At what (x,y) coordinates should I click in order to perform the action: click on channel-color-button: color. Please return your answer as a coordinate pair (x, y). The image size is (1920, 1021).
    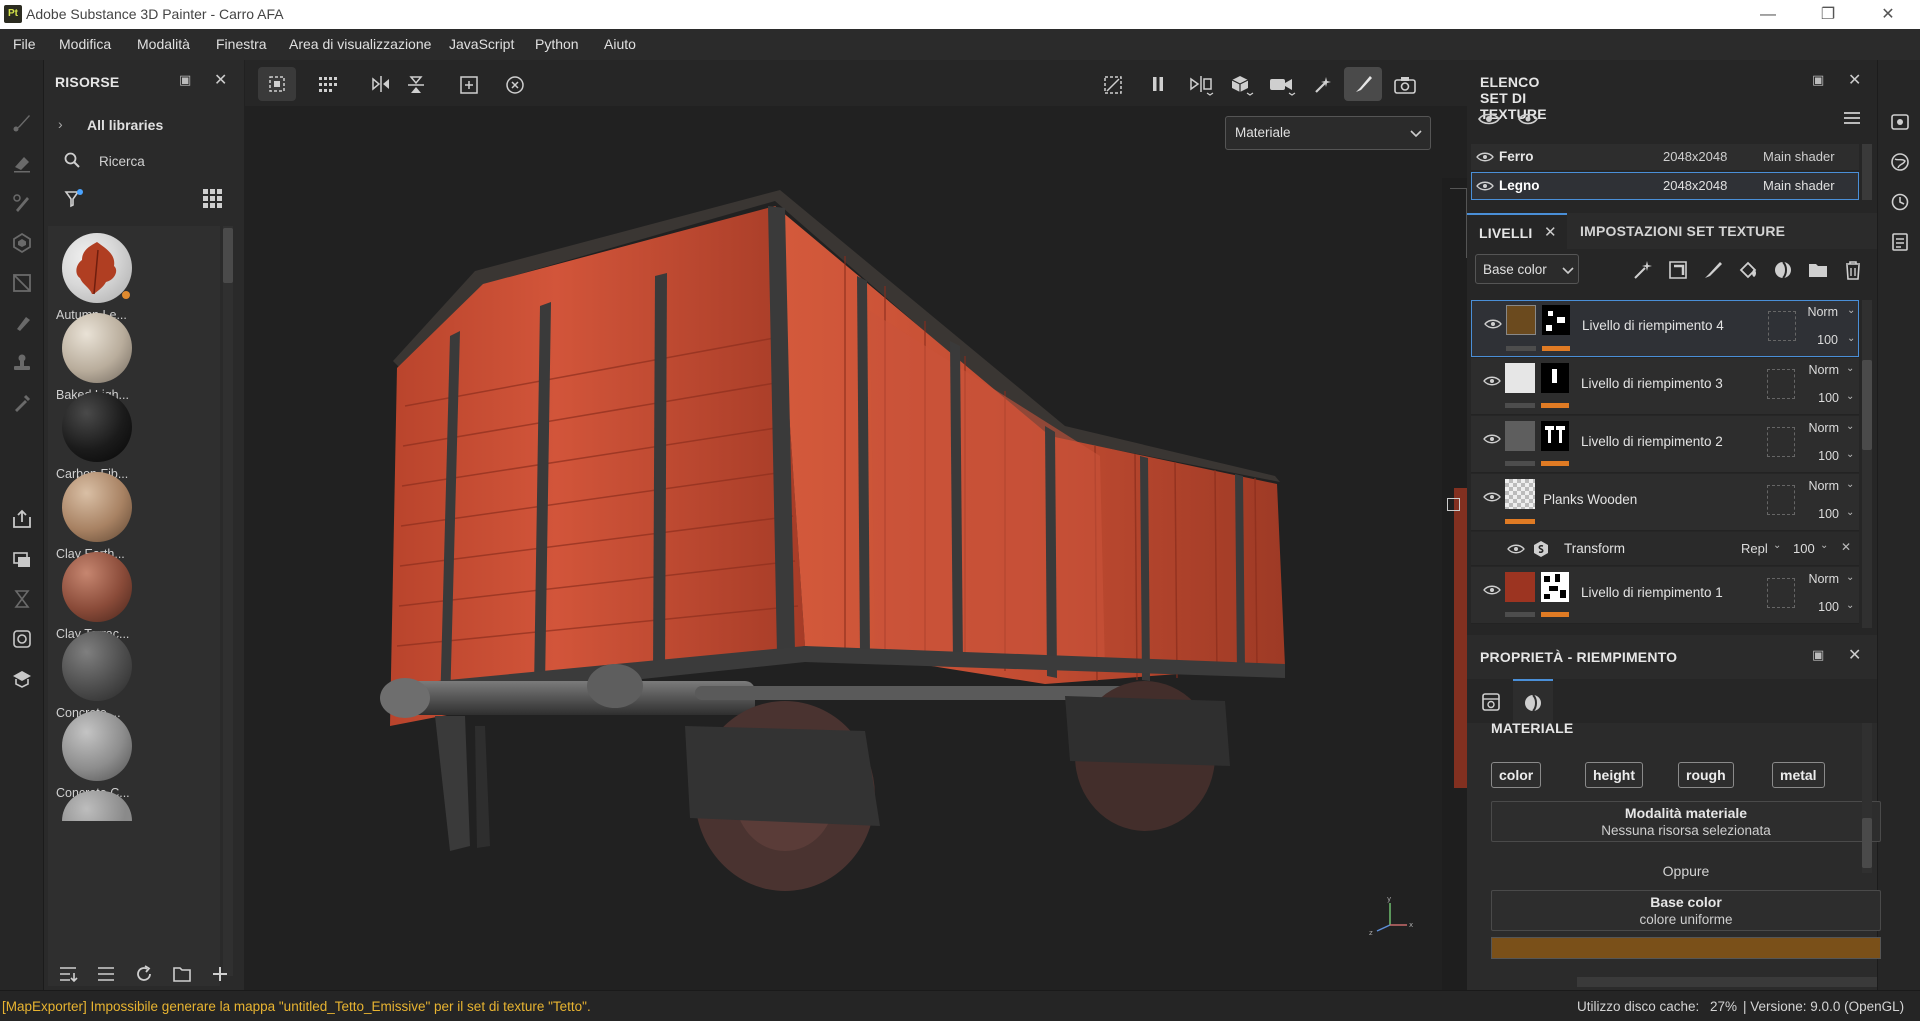
    Looking at the image, I should click on (1516, 775).